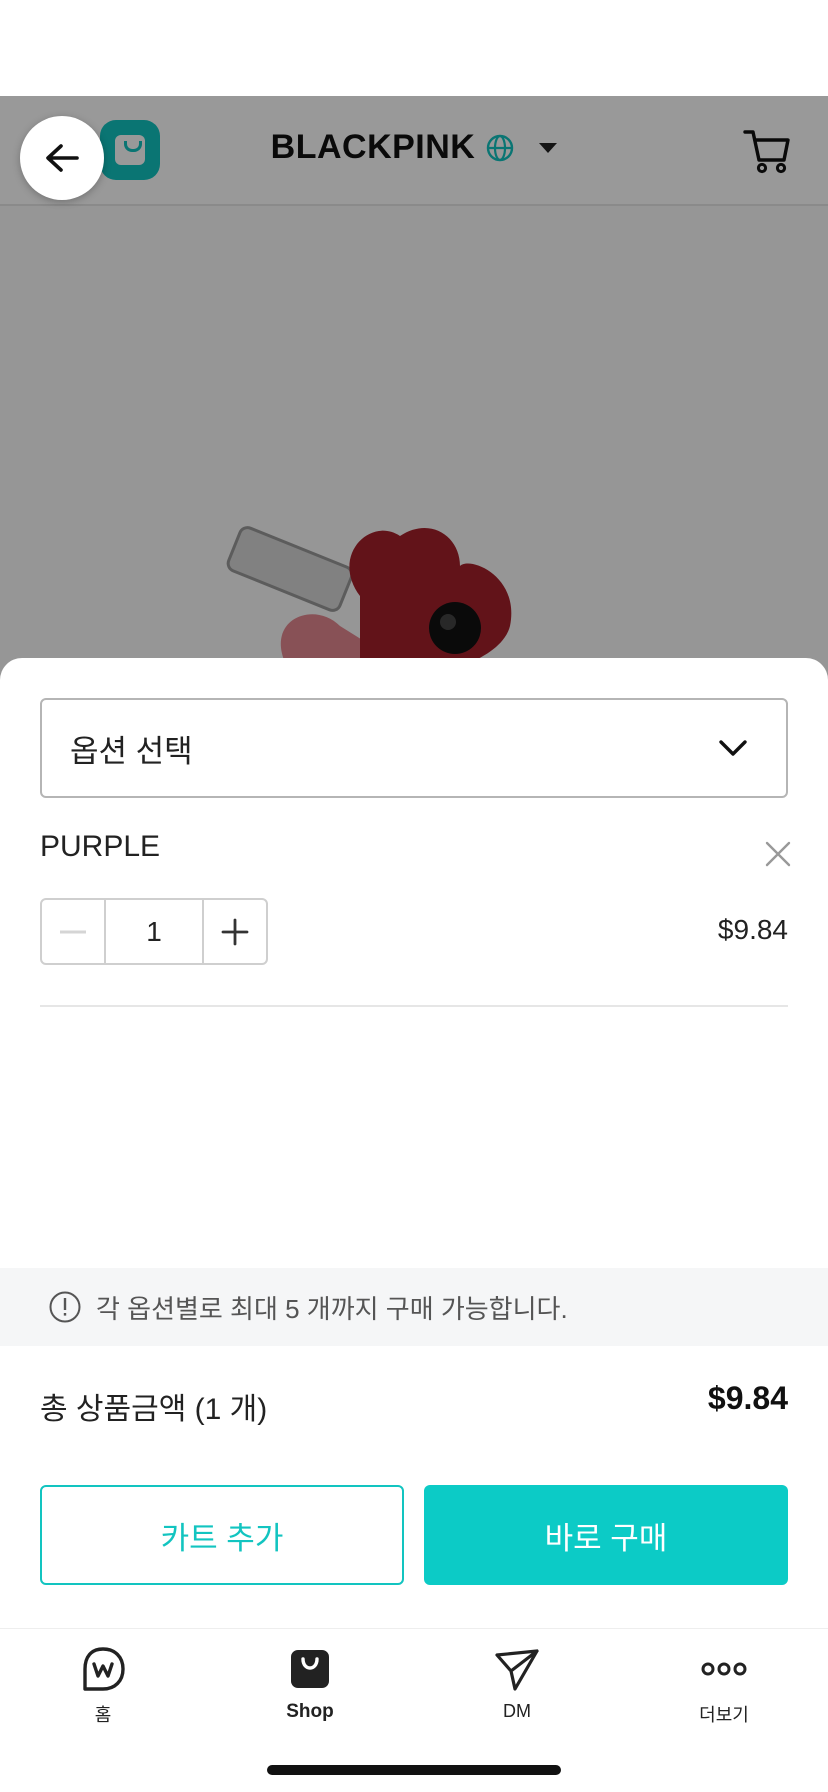  I want to click on decrease-quantity-button, so click(74, 931).